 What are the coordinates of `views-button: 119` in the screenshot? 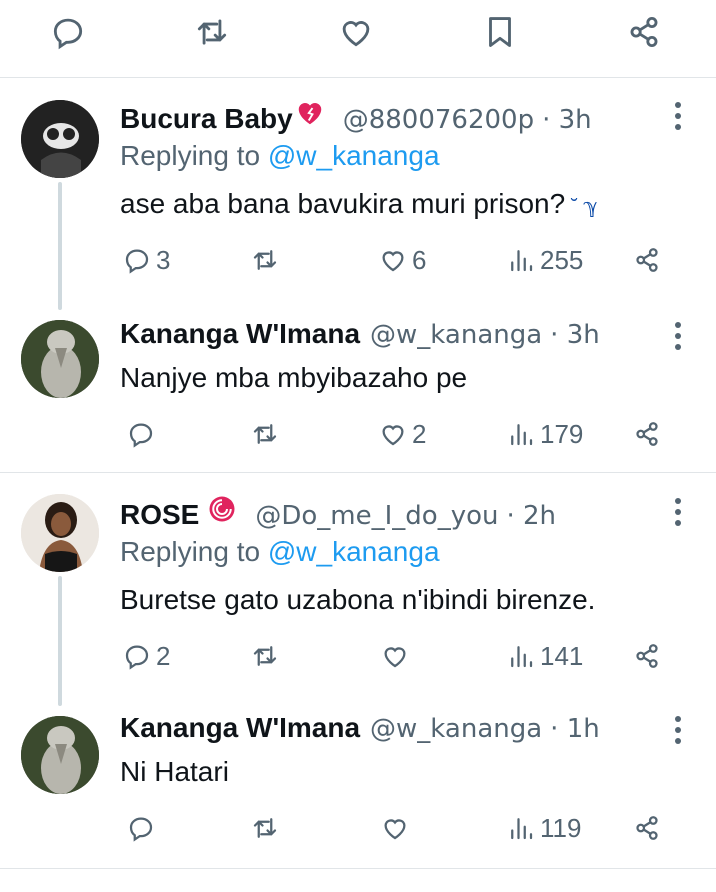 It's located at (543, 828).